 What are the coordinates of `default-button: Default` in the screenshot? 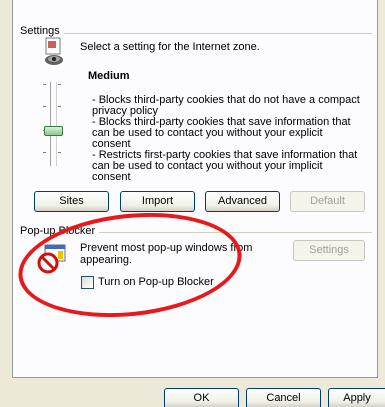 It's located at (327, 201).